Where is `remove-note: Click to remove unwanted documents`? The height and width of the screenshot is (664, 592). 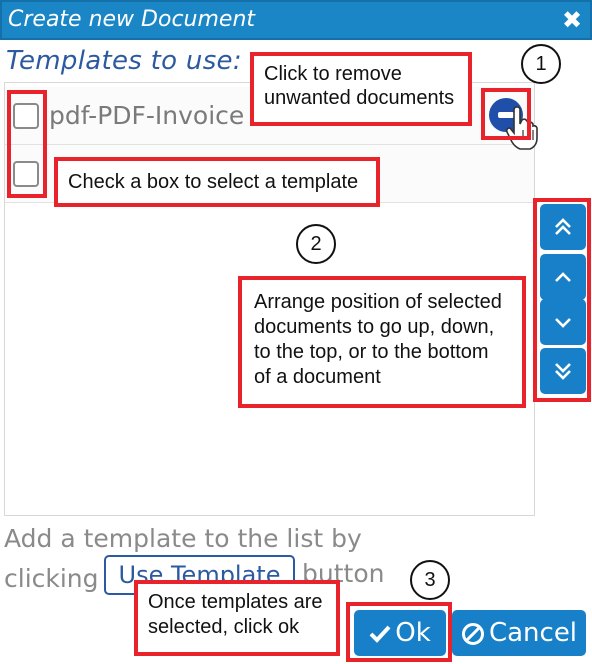
remove-note: Click to remove unwanted documents is located at coordinates (361, 89).